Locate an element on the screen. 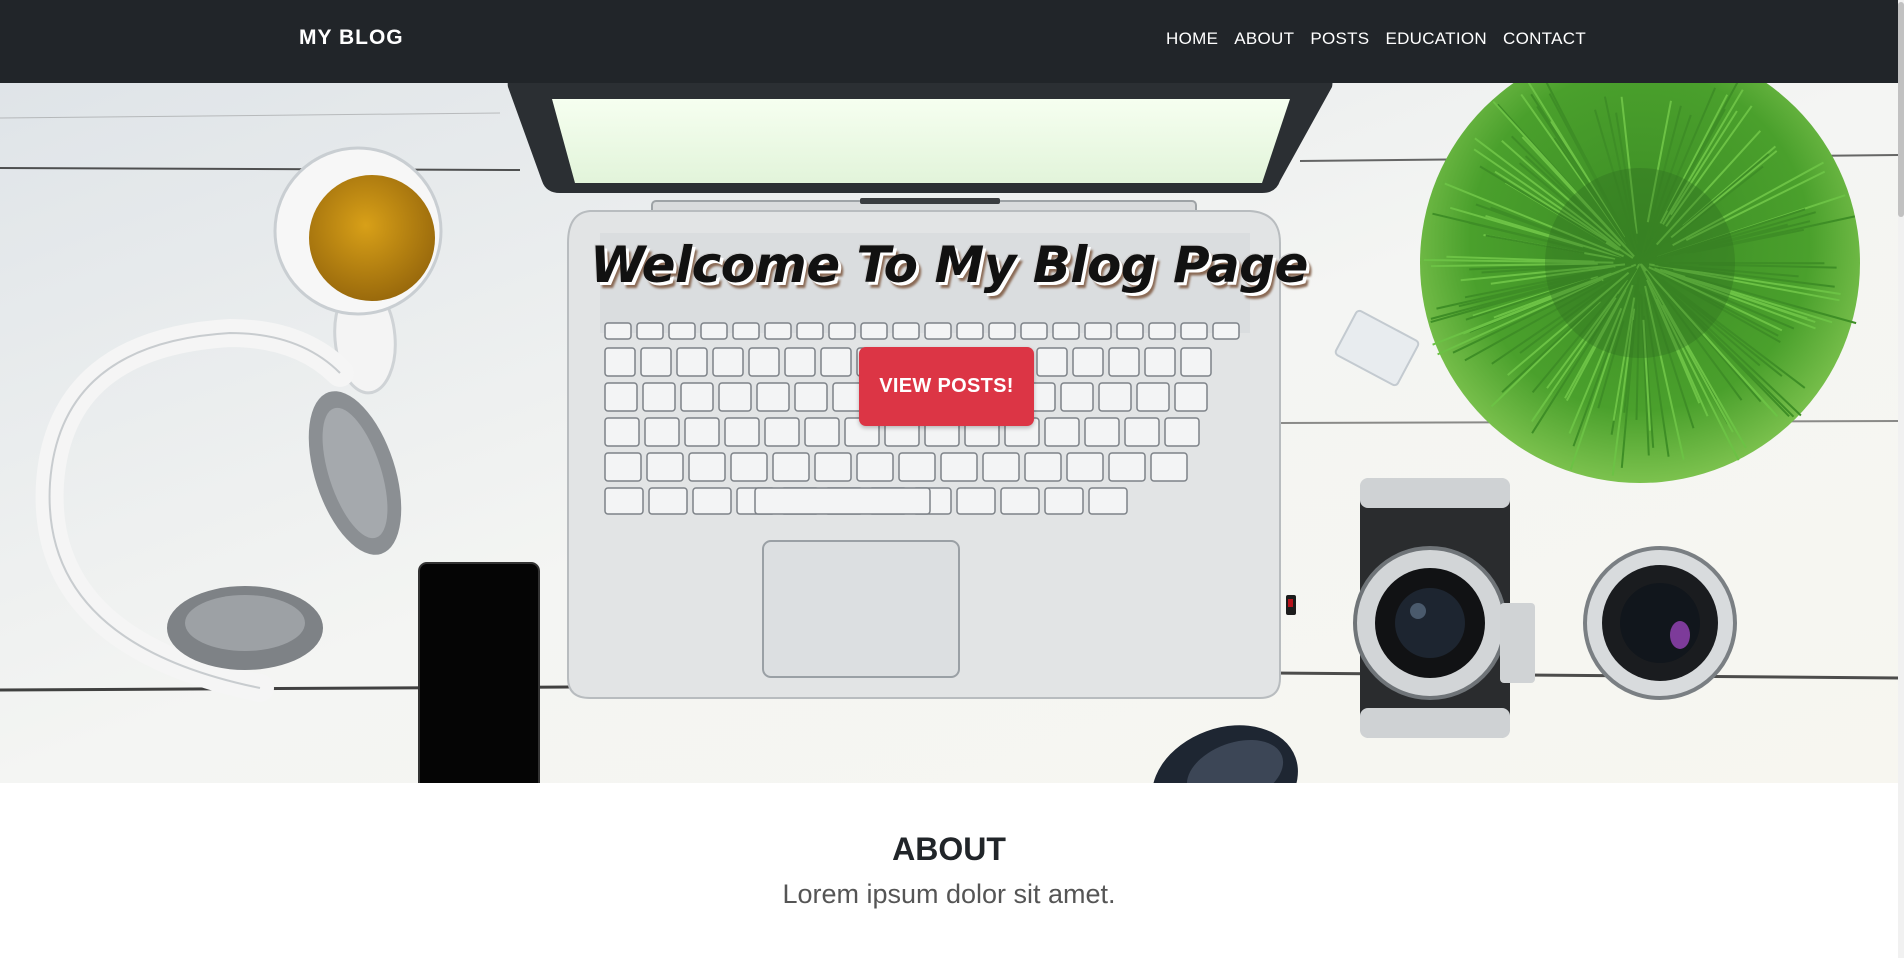 This screenshot has width=1904, height=958. page-scrollbar is located at coordinates (1901, 479).